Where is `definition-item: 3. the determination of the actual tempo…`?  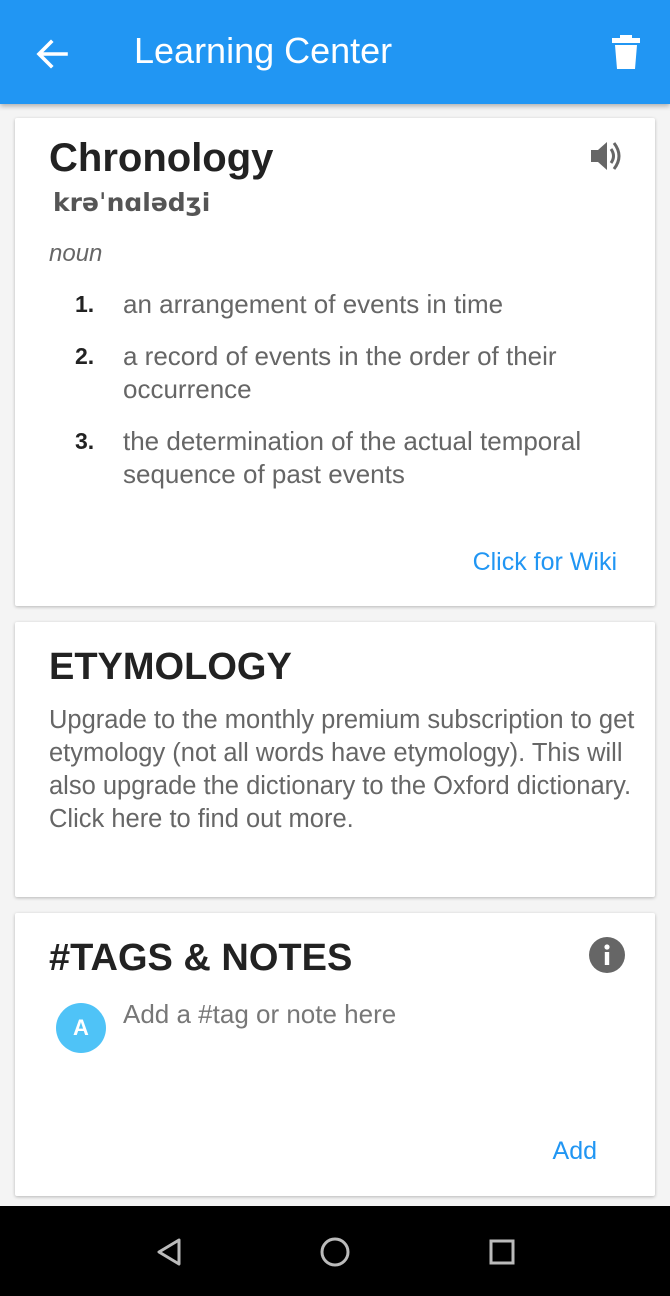
definition-item: 3. the determination of the actual tempo… is located at coordinates (355, 458).